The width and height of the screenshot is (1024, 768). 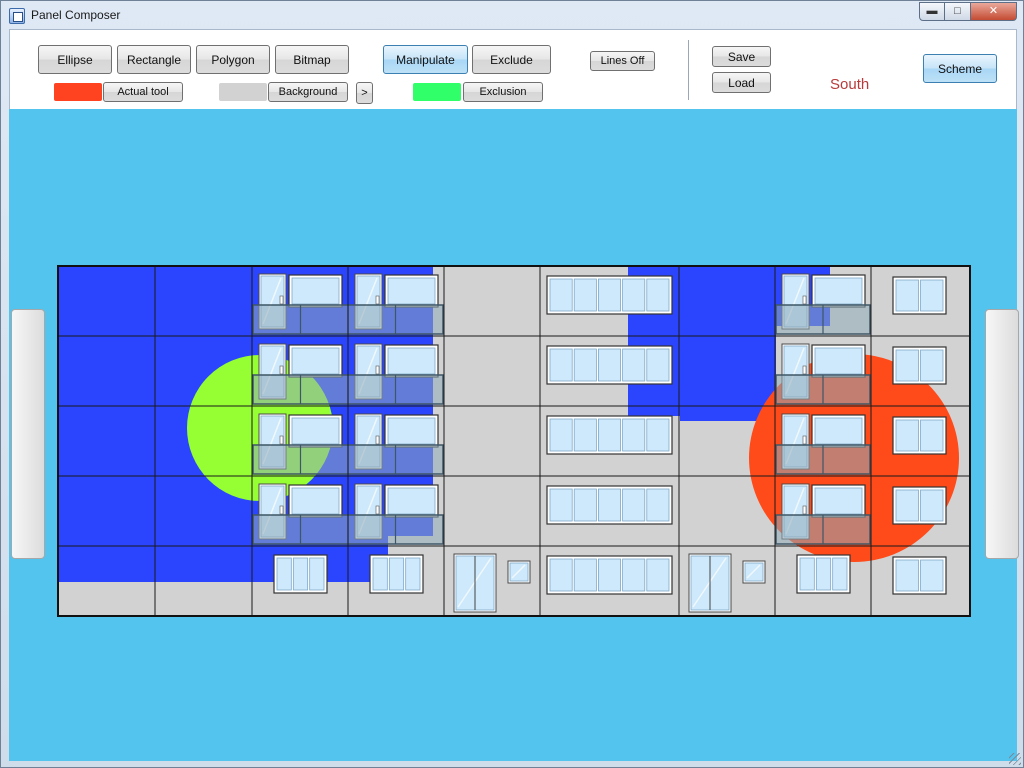 I want to click on exclude-button: Exclude, so click(x=511, y=59).